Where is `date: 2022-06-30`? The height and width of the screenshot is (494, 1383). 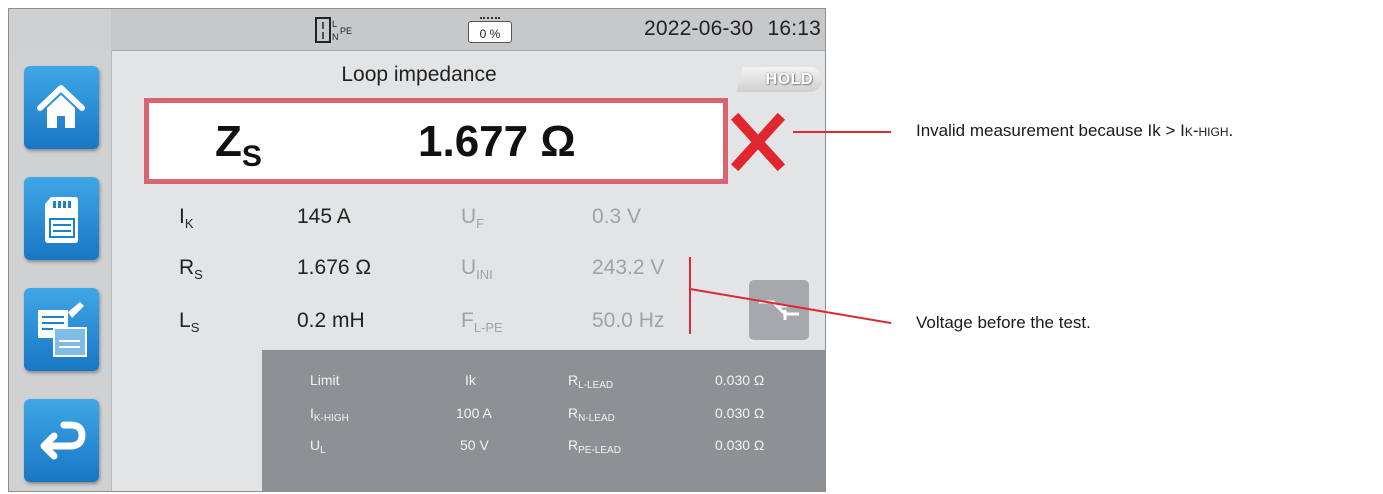
date: 2022-06-30 is located at coordinates (699, 28).